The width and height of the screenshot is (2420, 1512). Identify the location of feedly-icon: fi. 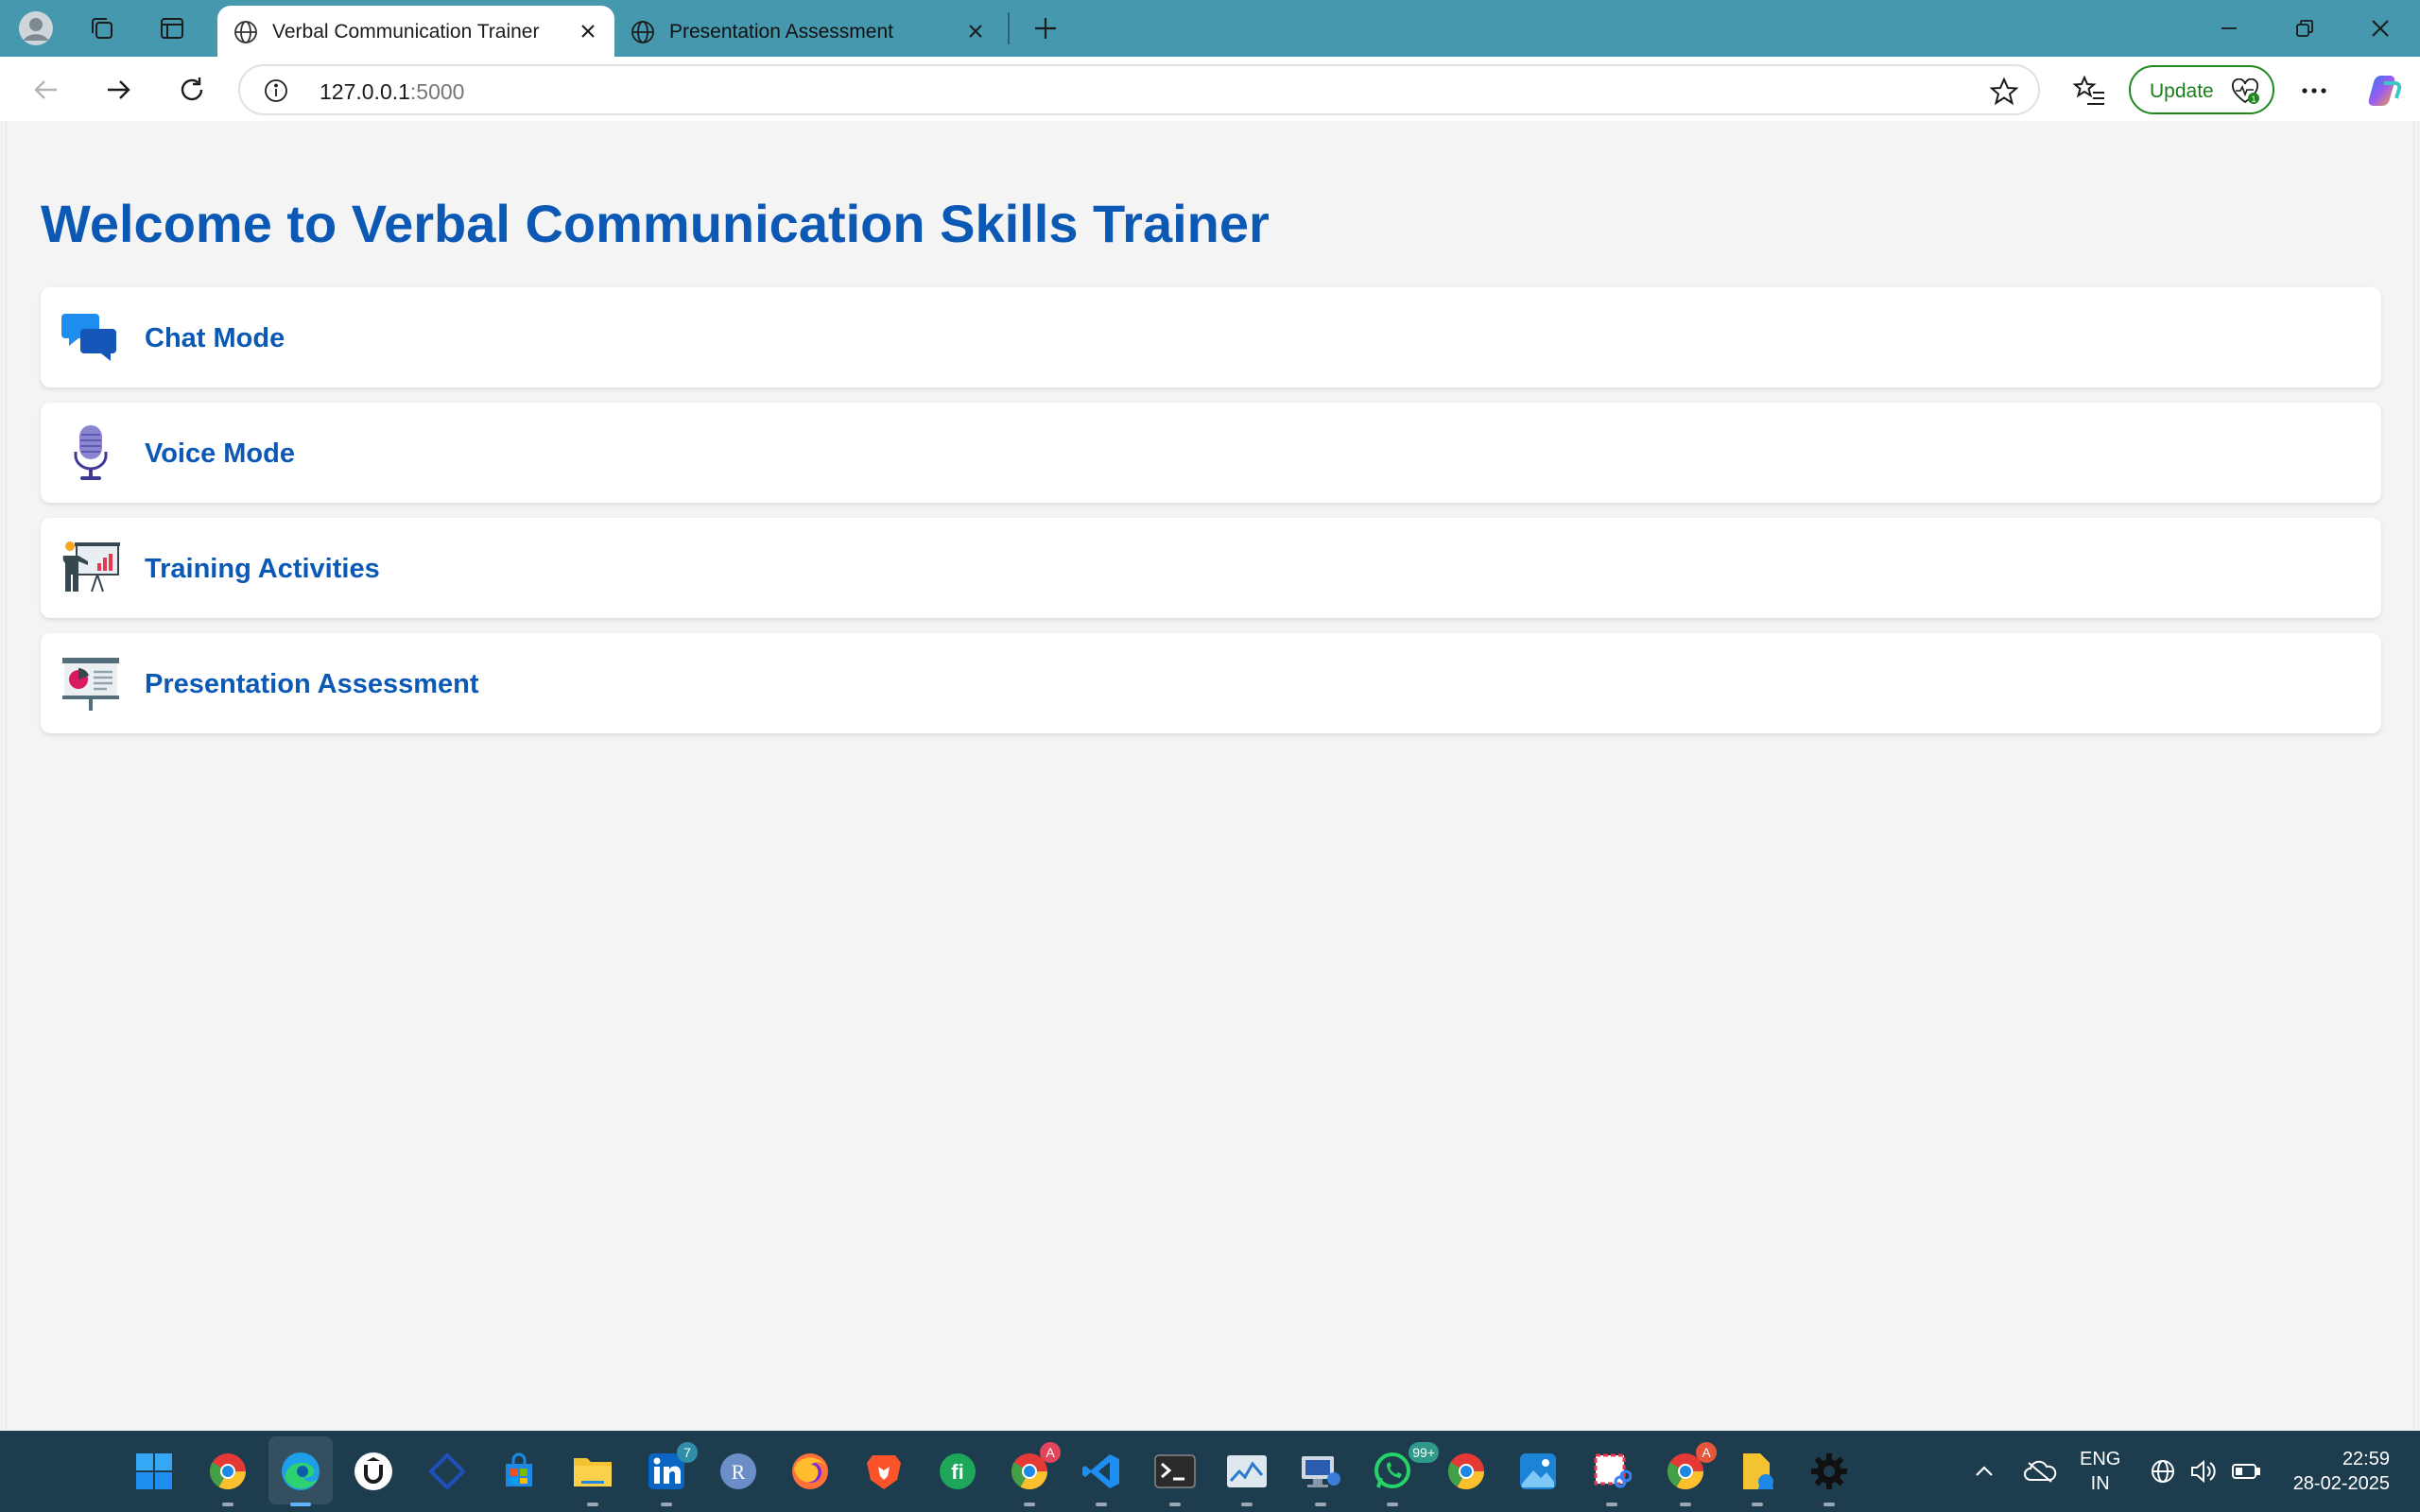
(957, 1471).